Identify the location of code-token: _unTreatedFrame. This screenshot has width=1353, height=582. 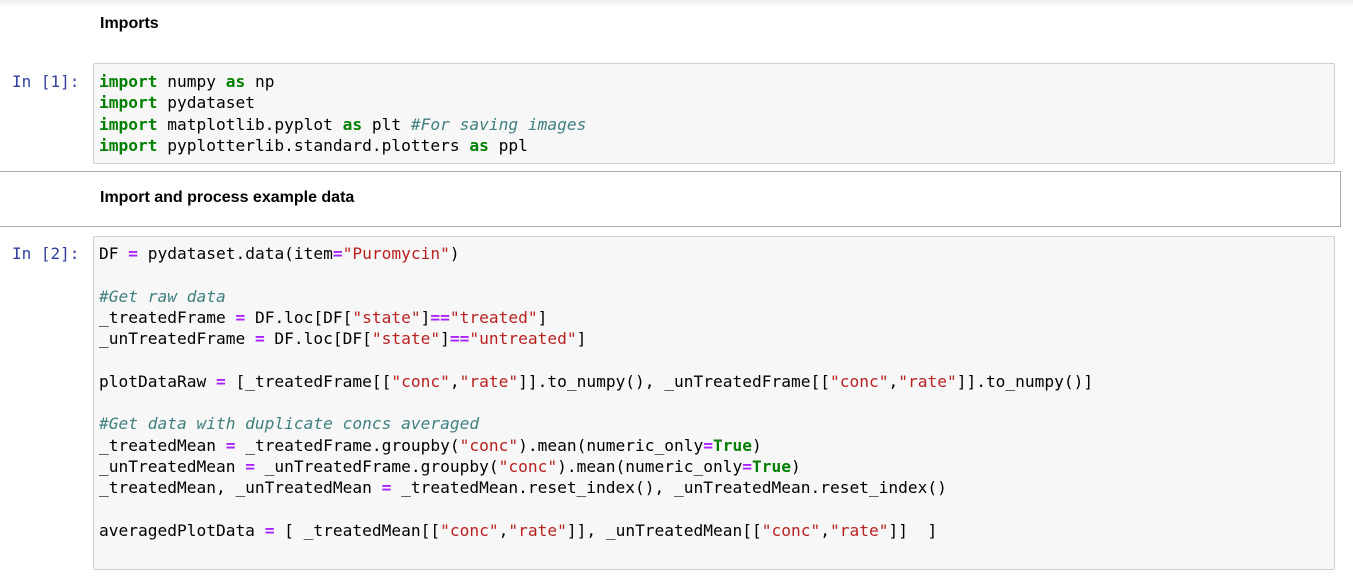
(177, 339).